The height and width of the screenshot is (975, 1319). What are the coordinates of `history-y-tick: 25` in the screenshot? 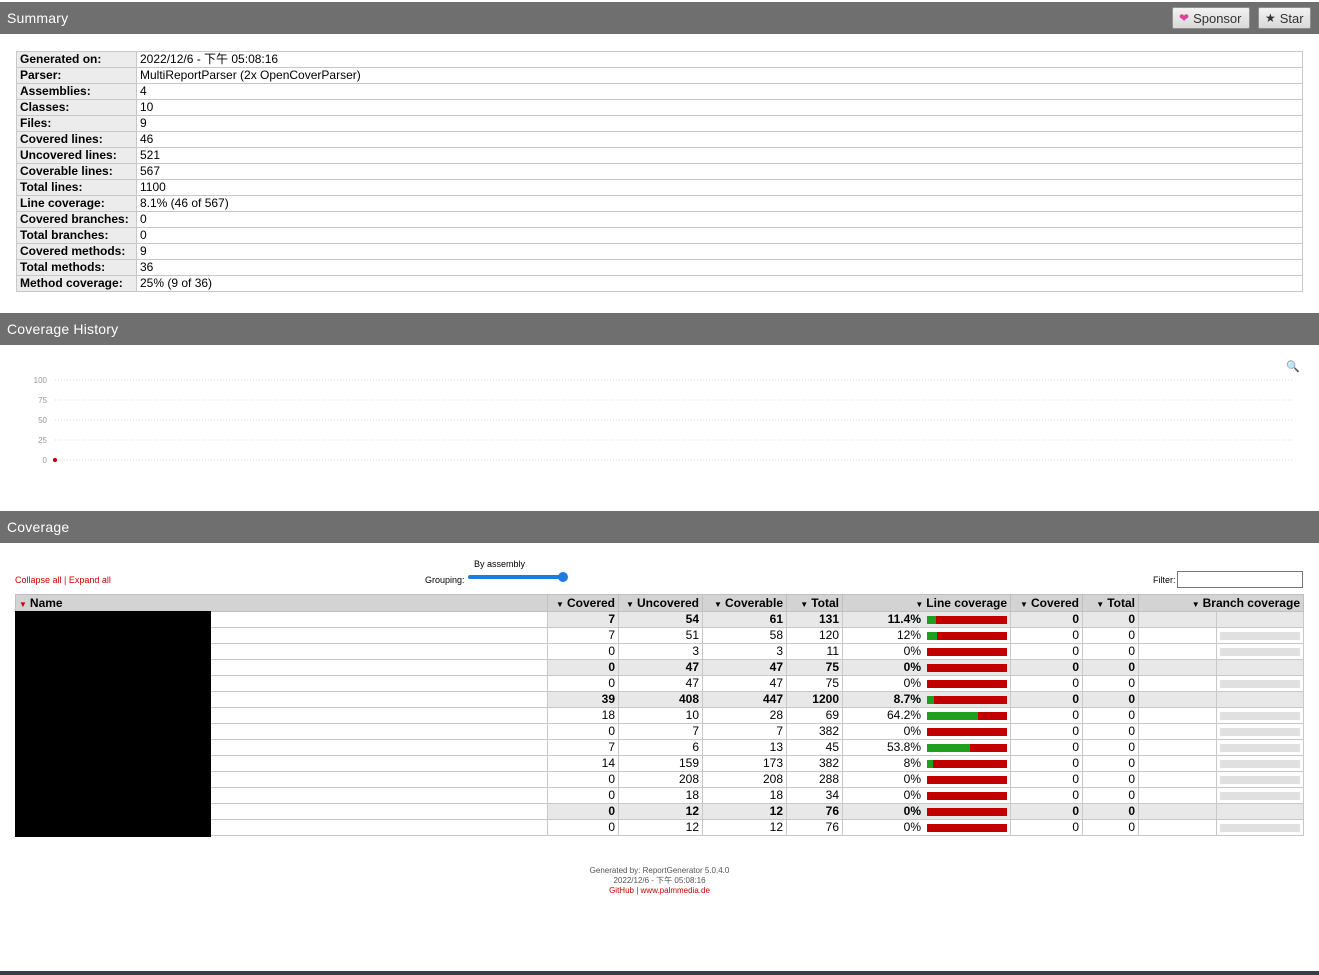 It's located at (42, 440).